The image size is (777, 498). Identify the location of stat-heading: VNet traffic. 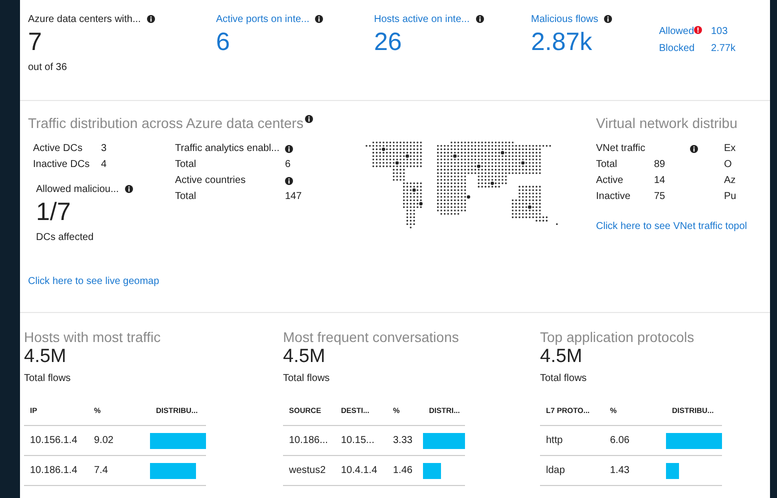
(621, 148).